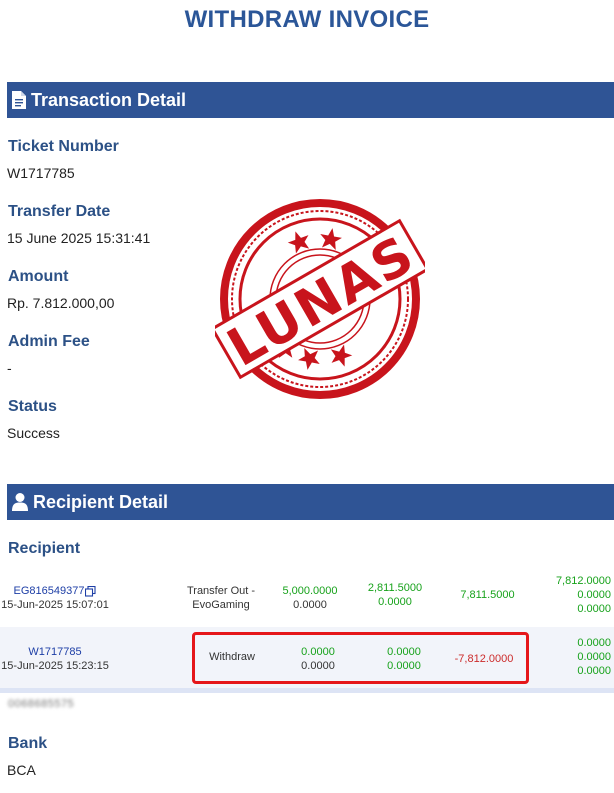  I want to click on lunas-stamp: LUNAS, so click(320, 299).